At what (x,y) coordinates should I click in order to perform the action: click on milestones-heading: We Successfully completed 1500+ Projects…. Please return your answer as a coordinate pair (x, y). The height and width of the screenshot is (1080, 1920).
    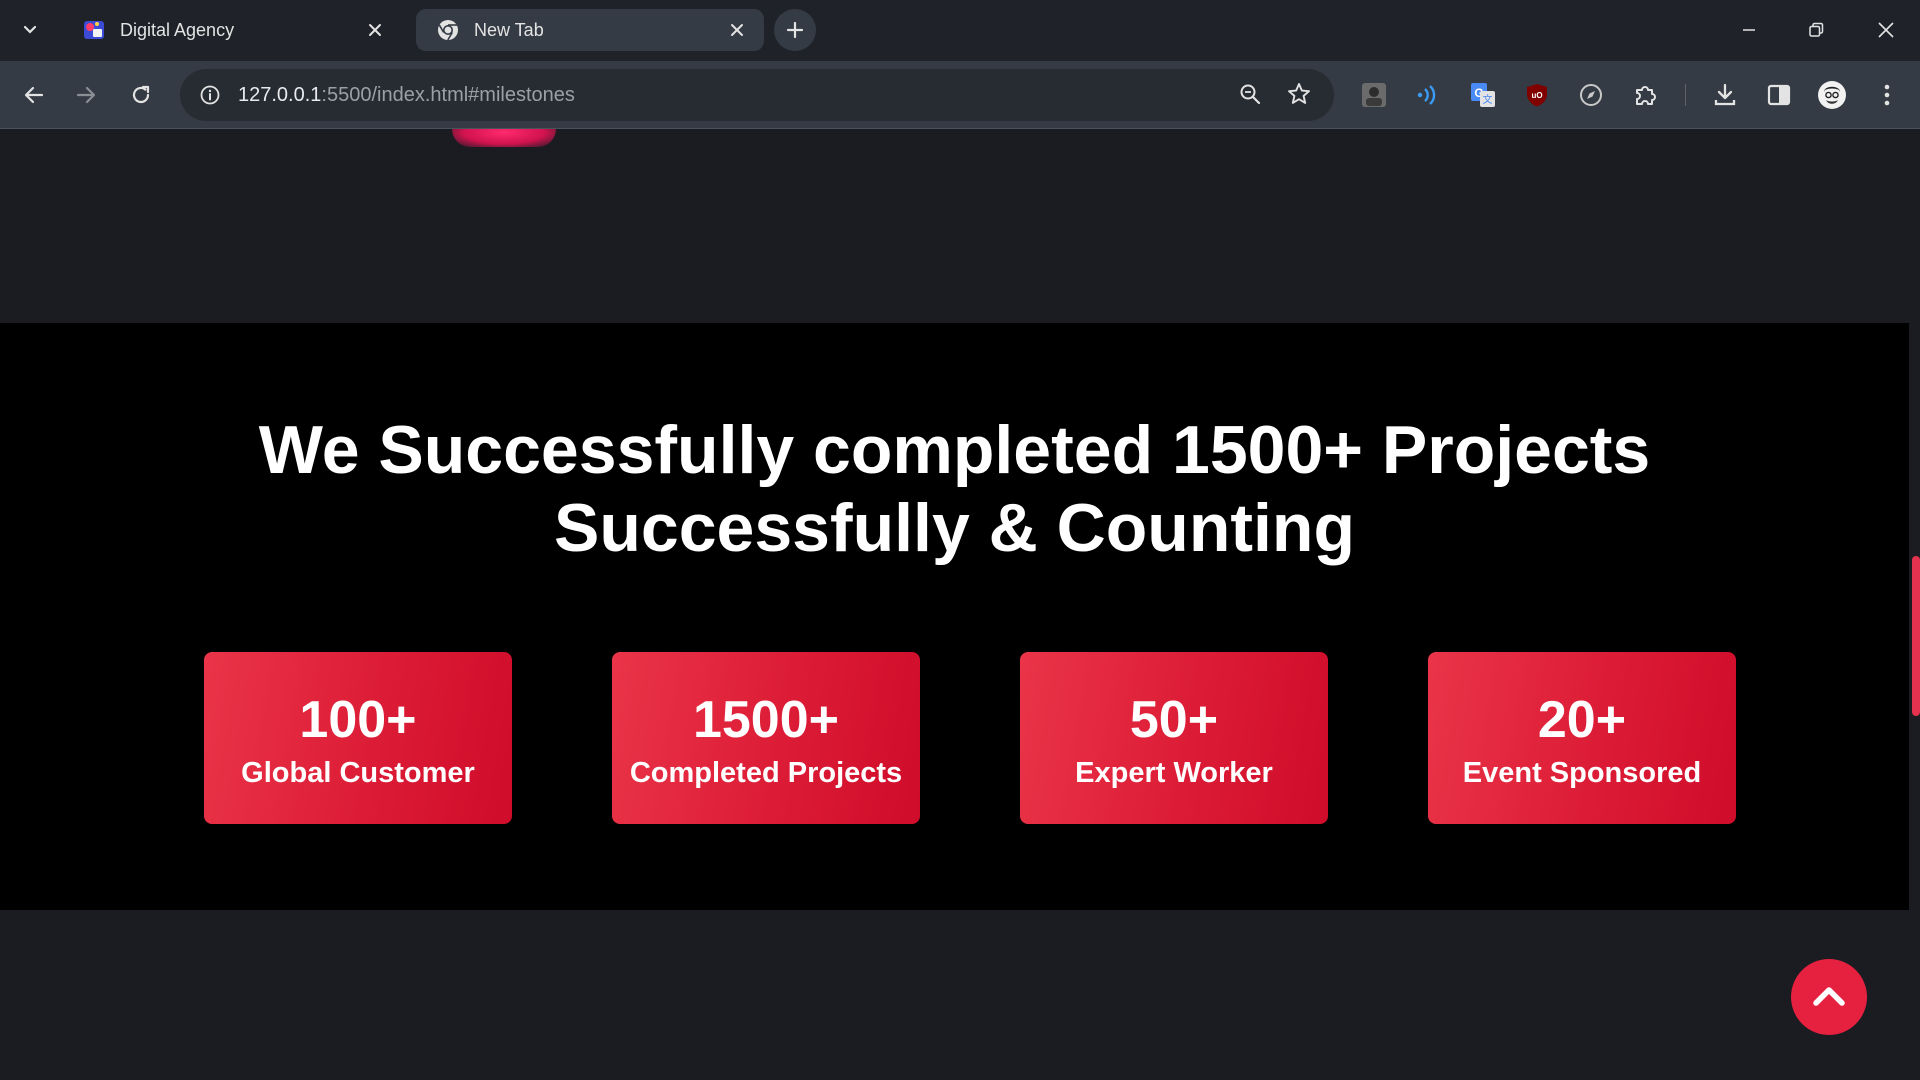
    Looking at the image, I should click on (954, 489).